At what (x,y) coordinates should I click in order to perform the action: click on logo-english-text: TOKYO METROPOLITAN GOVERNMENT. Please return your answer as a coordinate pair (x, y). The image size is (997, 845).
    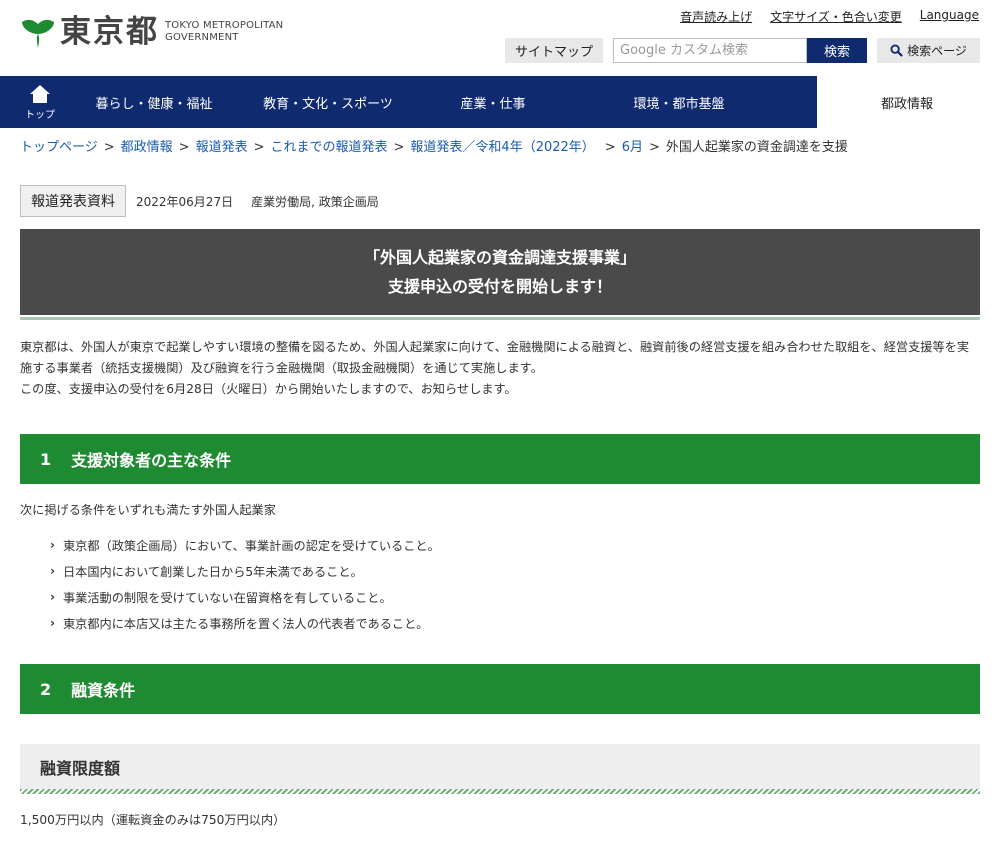
    Looking at the image, I should click on (224, 32).